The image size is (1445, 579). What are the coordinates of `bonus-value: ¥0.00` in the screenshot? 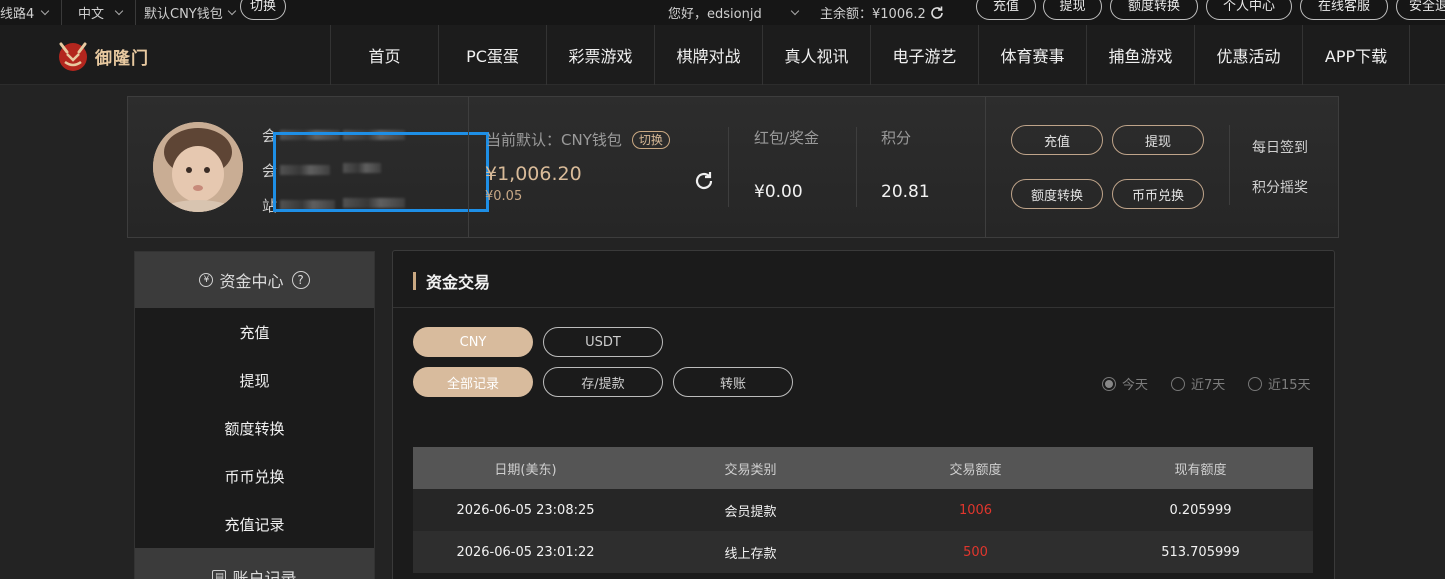 It's located at (778, 192).